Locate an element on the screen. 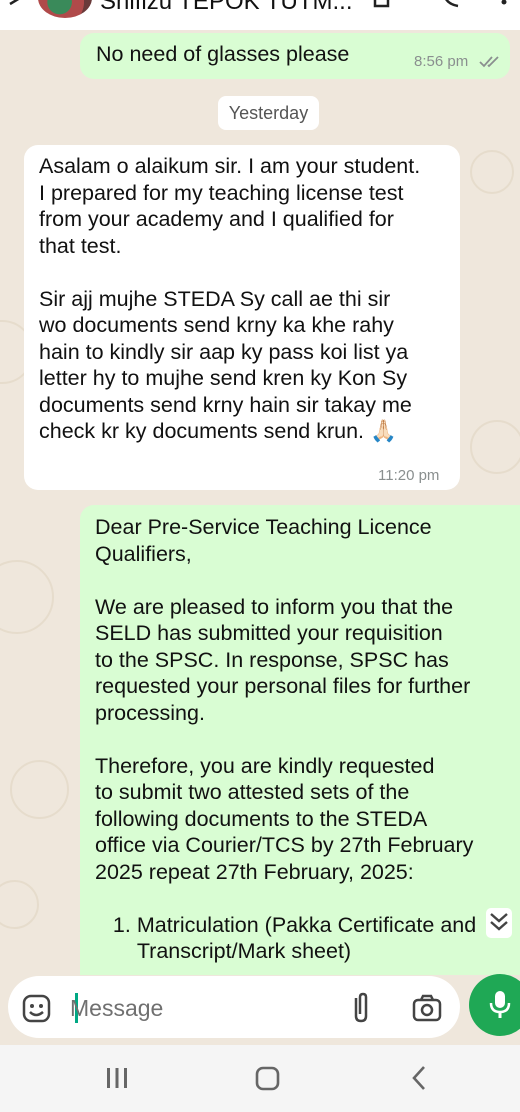 This screenshot has width=520, height=1112. video-call-icon is located at coordinates (383, 5).